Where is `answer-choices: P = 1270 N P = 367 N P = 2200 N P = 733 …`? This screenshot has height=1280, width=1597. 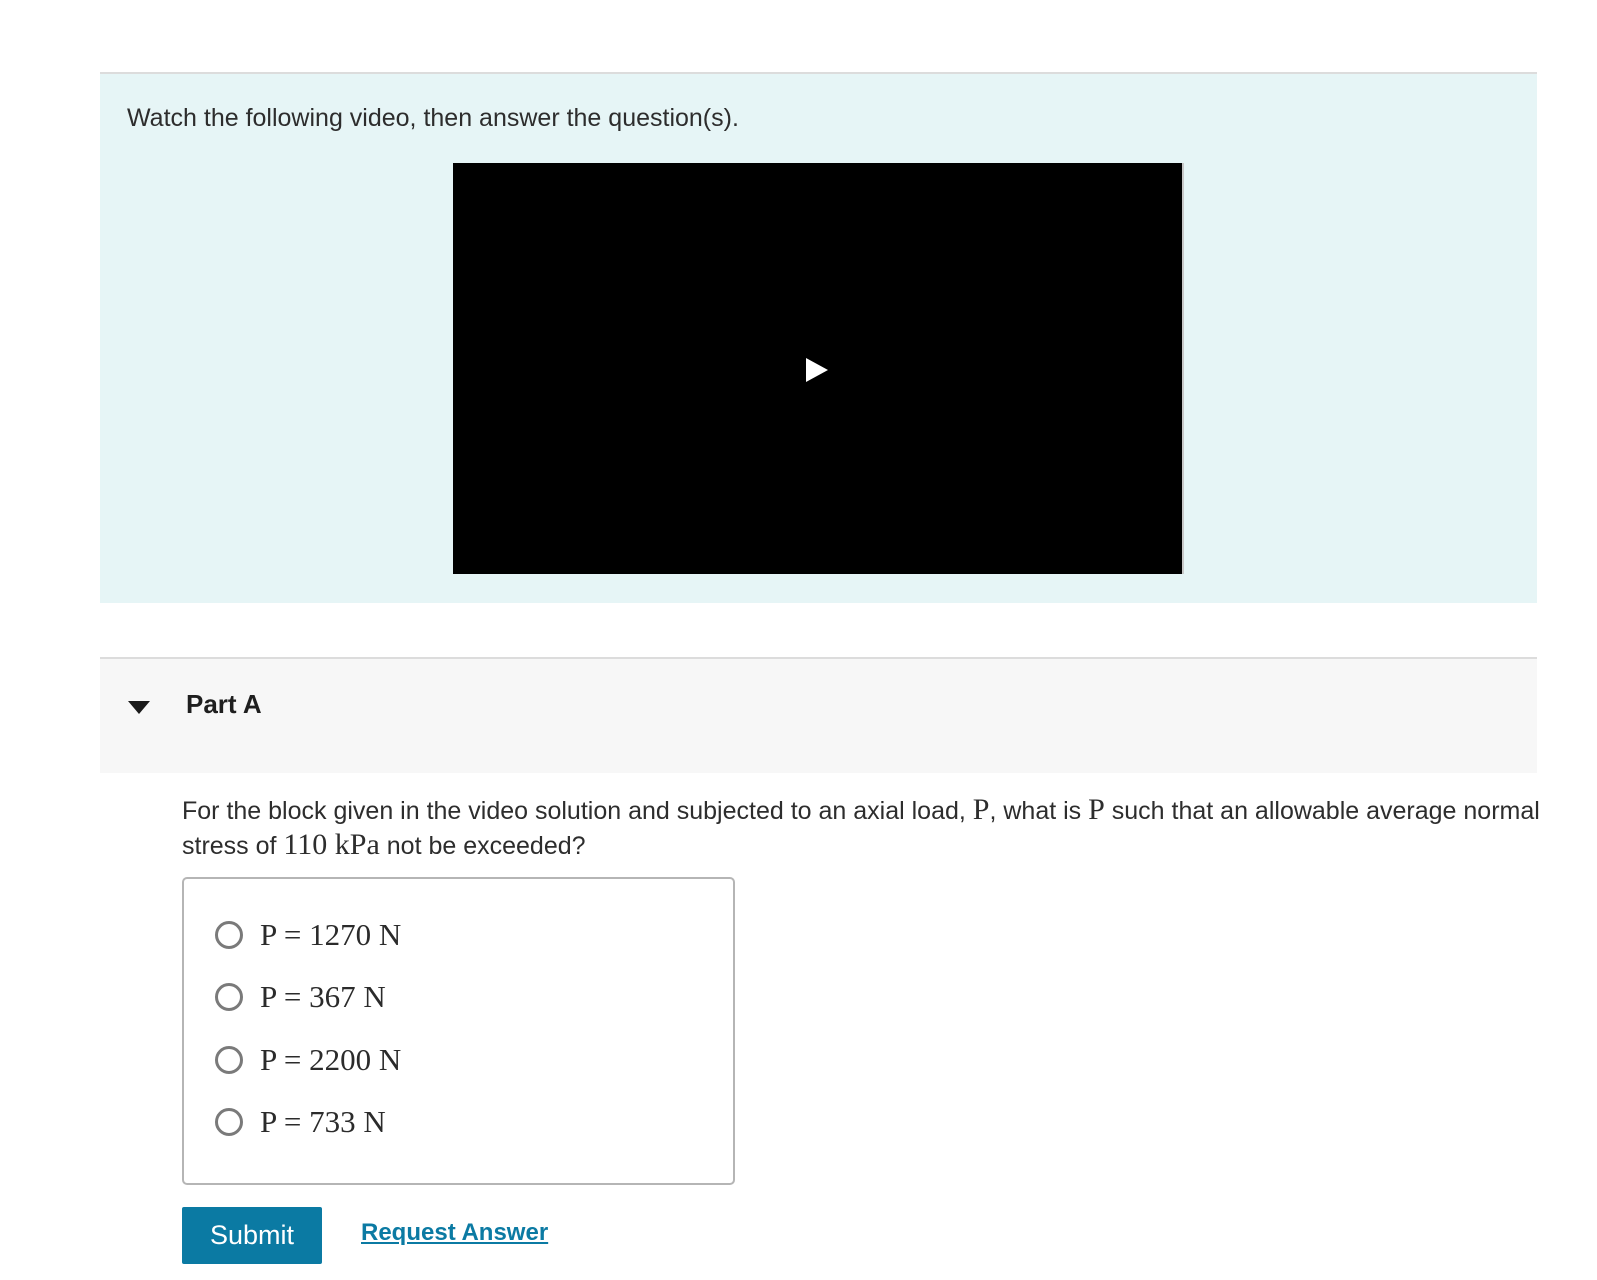 answer-choices: P = 1270 N P = 367 N P = 2200 N P = 733 … is located at coordinates (458, 1031).